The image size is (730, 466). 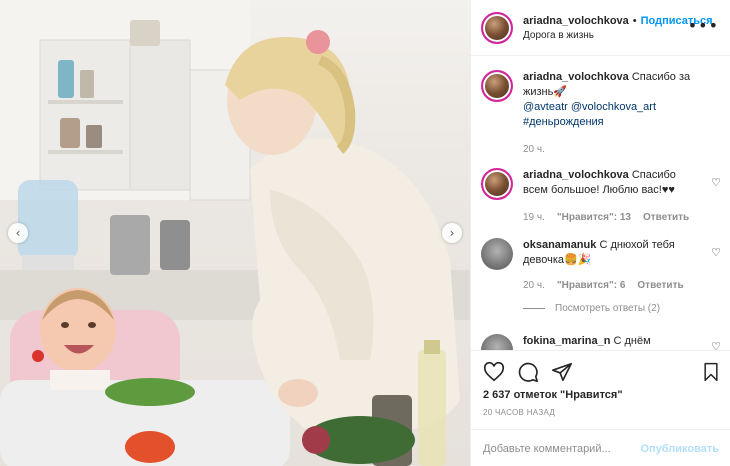 I want to click on chevron-right-icon: ›, so click(x=452, y=233).